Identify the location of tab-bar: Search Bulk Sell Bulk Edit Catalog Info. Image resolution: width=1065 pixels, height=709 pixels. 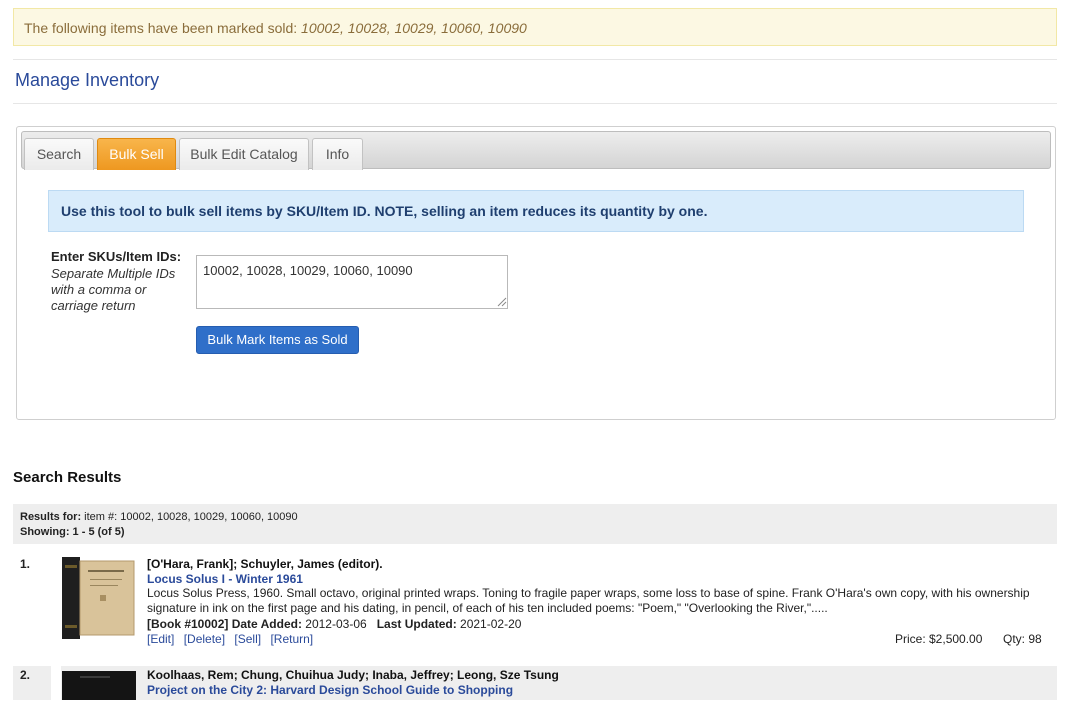
(536, 150).